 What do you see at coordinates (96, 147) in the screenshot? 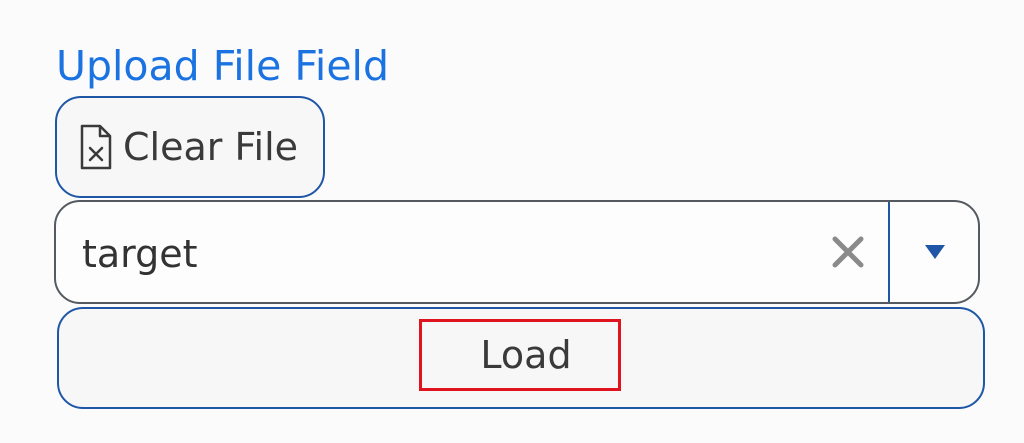
I see `file-x-icon` at bounding box center [96, 147].